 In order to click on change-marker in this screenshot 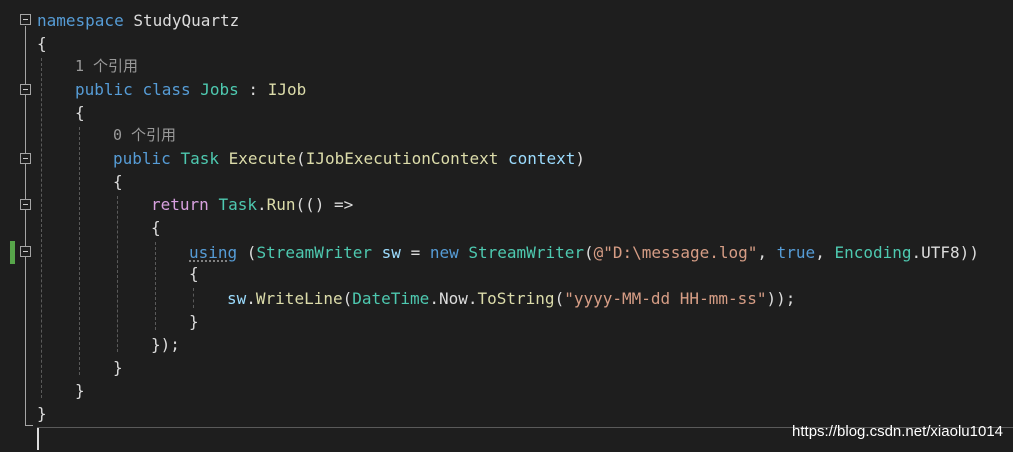, I will do `click(12, 252)`.